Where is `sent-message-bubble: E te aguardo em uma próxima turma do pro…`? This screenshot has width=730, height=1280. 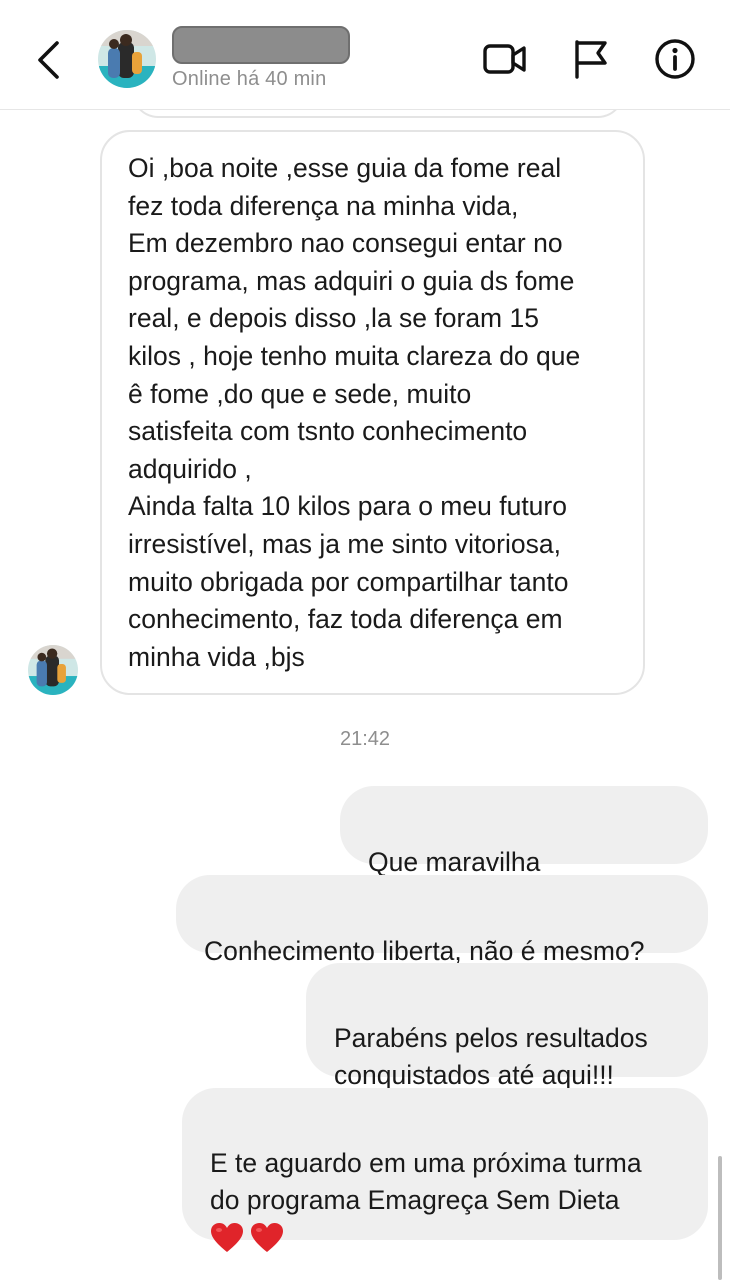
sent-message-bubble: E te aguardo em uma próxima turma do pro… is located at coordinates (445, 1170).